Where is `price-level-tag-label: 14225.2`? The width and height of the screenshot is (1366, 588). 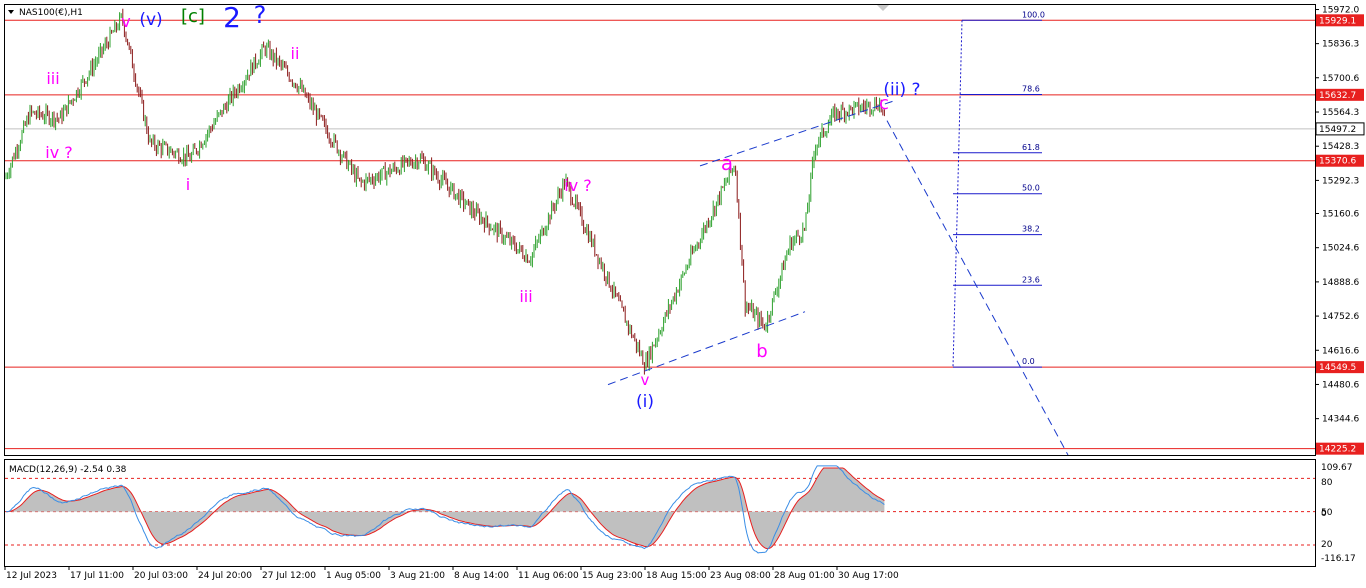 price-level-tag-label: 14225.2 is located at coordinates (1337, 450).